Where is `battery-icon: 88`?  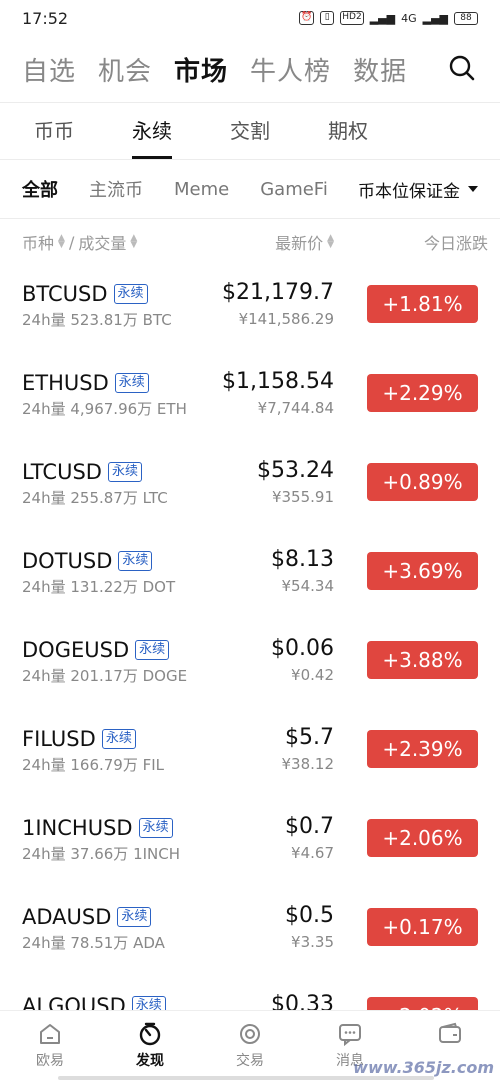
battery-icon: 88 is located at coordinates (466, 18).